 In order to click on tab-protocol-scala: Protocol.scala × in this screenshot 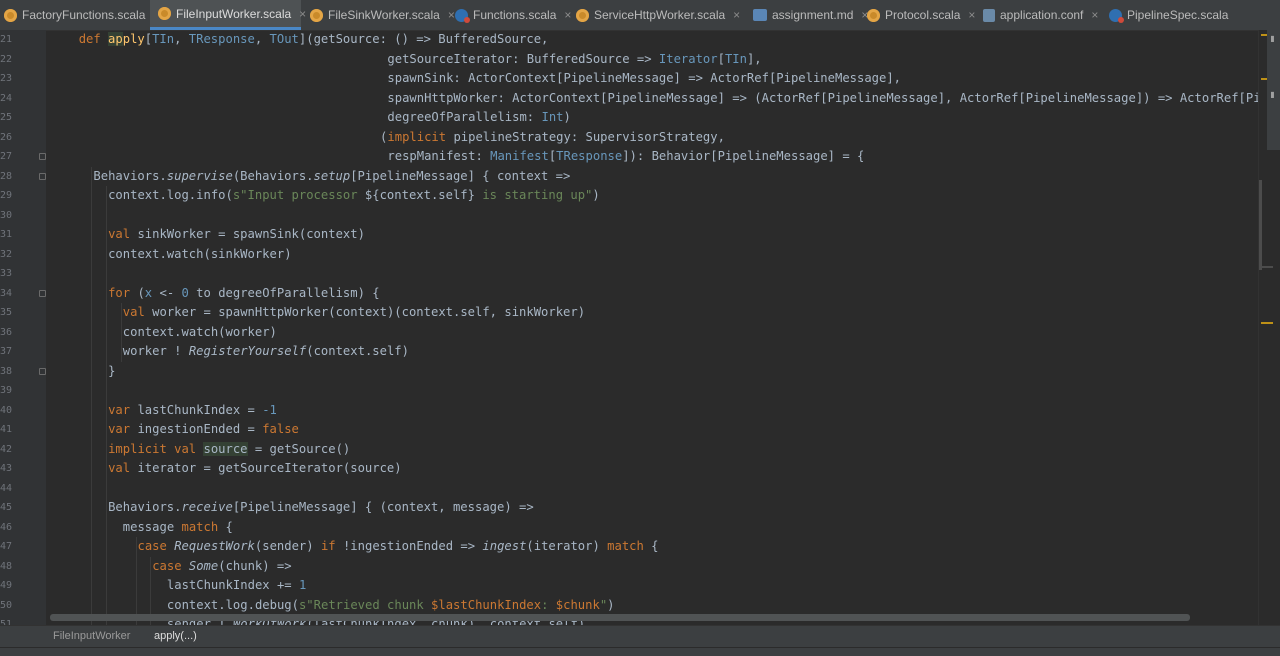, I will do `click(917, 15)`.